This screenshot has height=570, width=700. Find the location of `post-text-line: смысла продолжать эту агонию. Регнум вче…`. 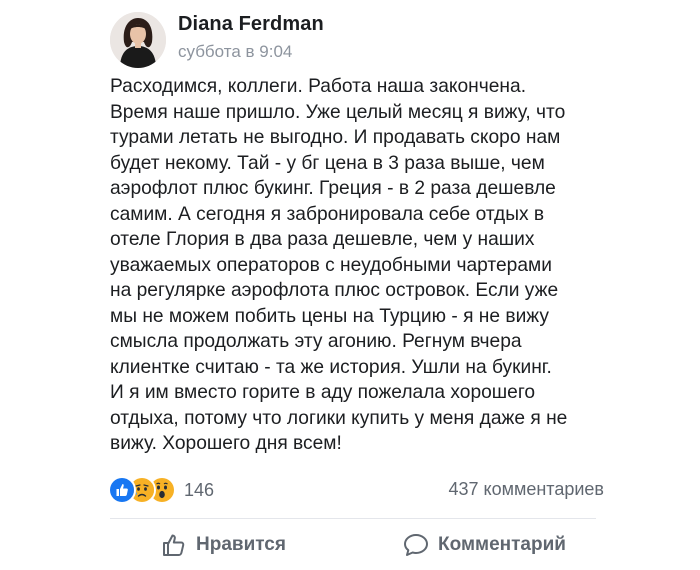

post-text-line: смысла продолжать эту агонию. Регнум вче… is located at coordinates (316, 341).